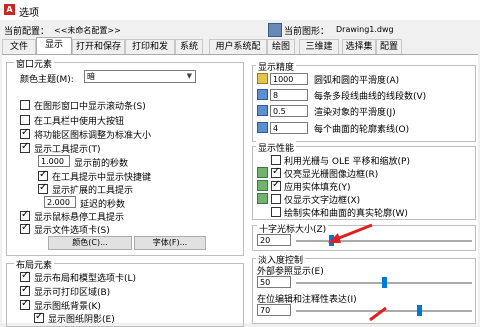 Image resolution: width=480 pixels, height=327 pixels. Describe the element at coordinates (262, 127) in the screenshot. I see `contour-lines-icon` at that location.